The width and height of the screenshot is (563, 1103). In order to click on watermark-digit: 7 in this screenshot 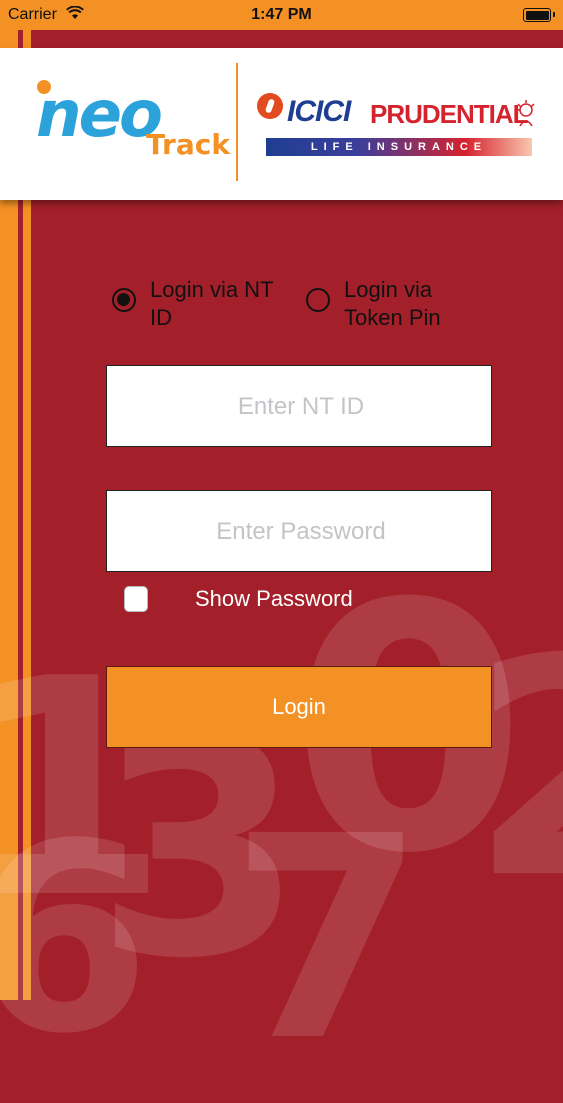, I will do `click(327, 940)`.